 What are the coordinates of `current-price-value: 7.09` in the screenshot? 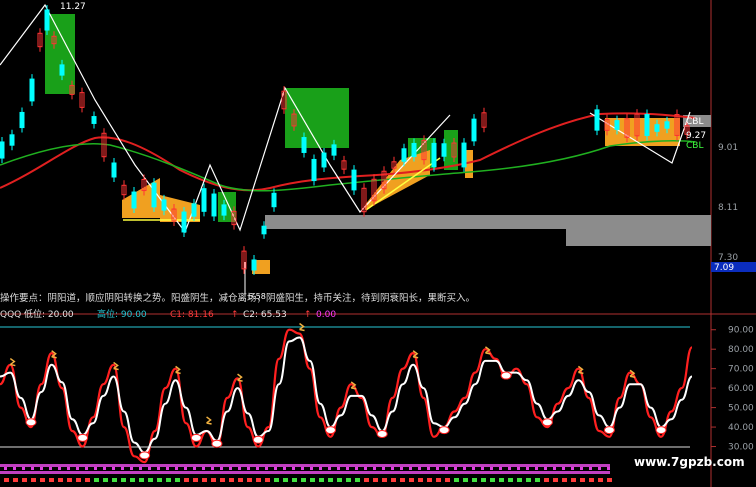 It's located at (724, 268).